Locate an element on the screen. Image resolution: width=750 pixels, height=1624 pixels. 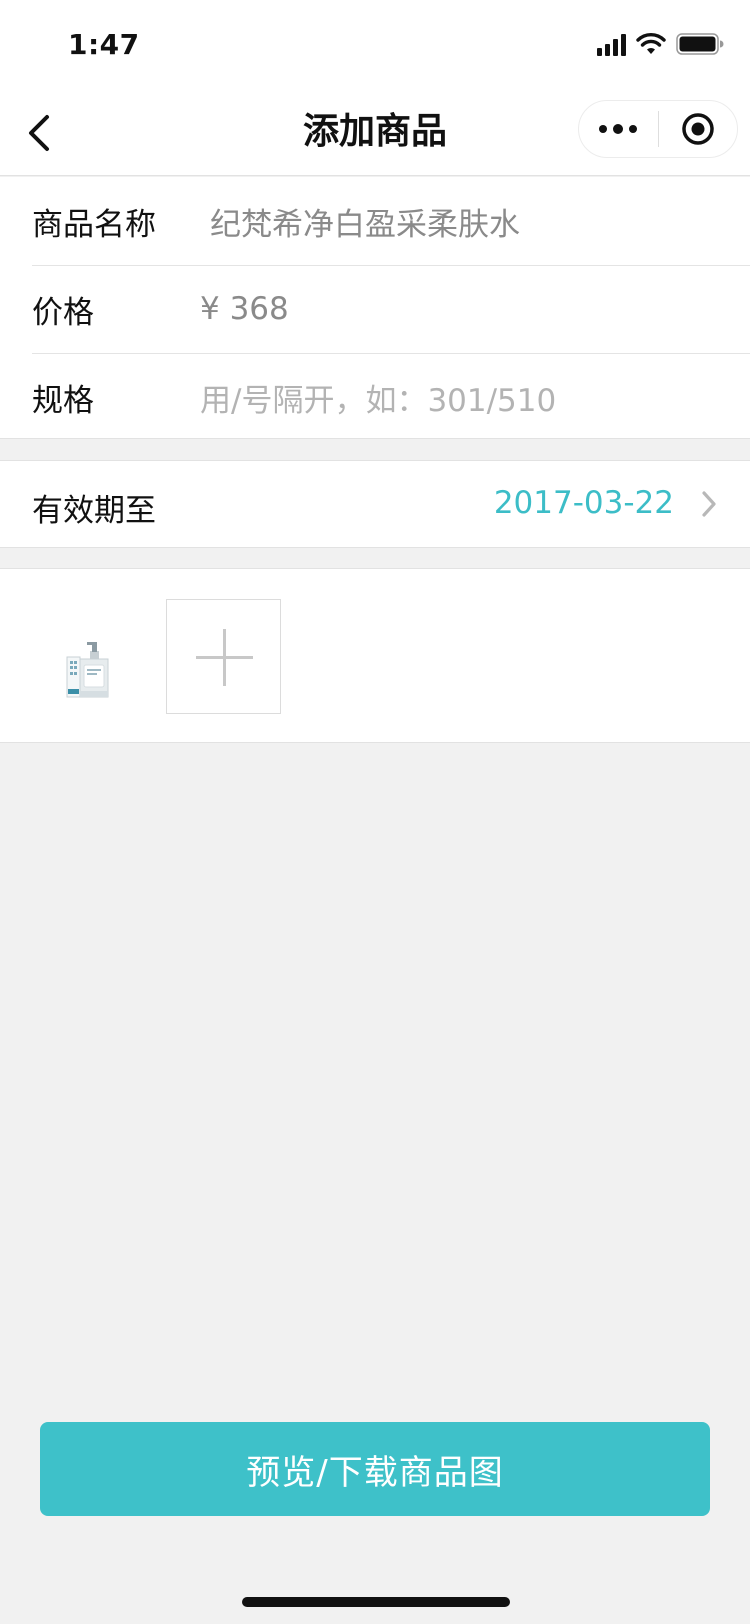
spec-row: 规格 用/号隔开，如：301/510 is located at coordinates (375, 397).